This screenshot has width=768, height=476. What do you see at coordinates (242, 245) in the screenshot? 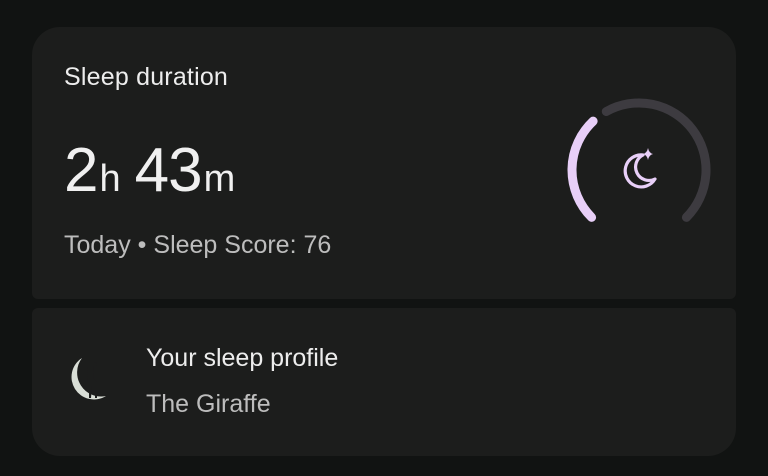
I see `sleep-score-label: Sleep Score: 76` at bounding box center [242, 245].